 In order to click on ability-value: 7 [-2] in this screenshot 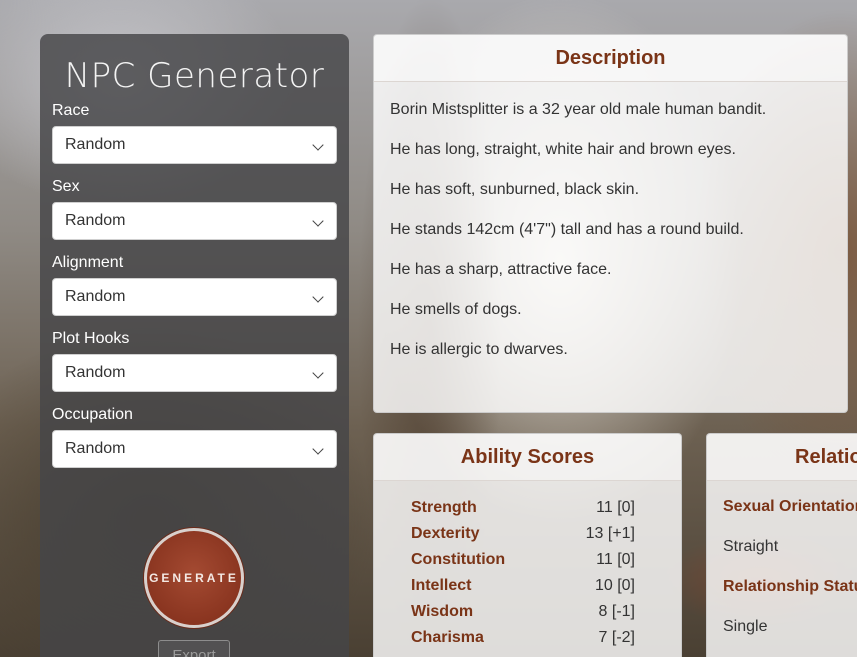, I will do `click(616, 637)`.